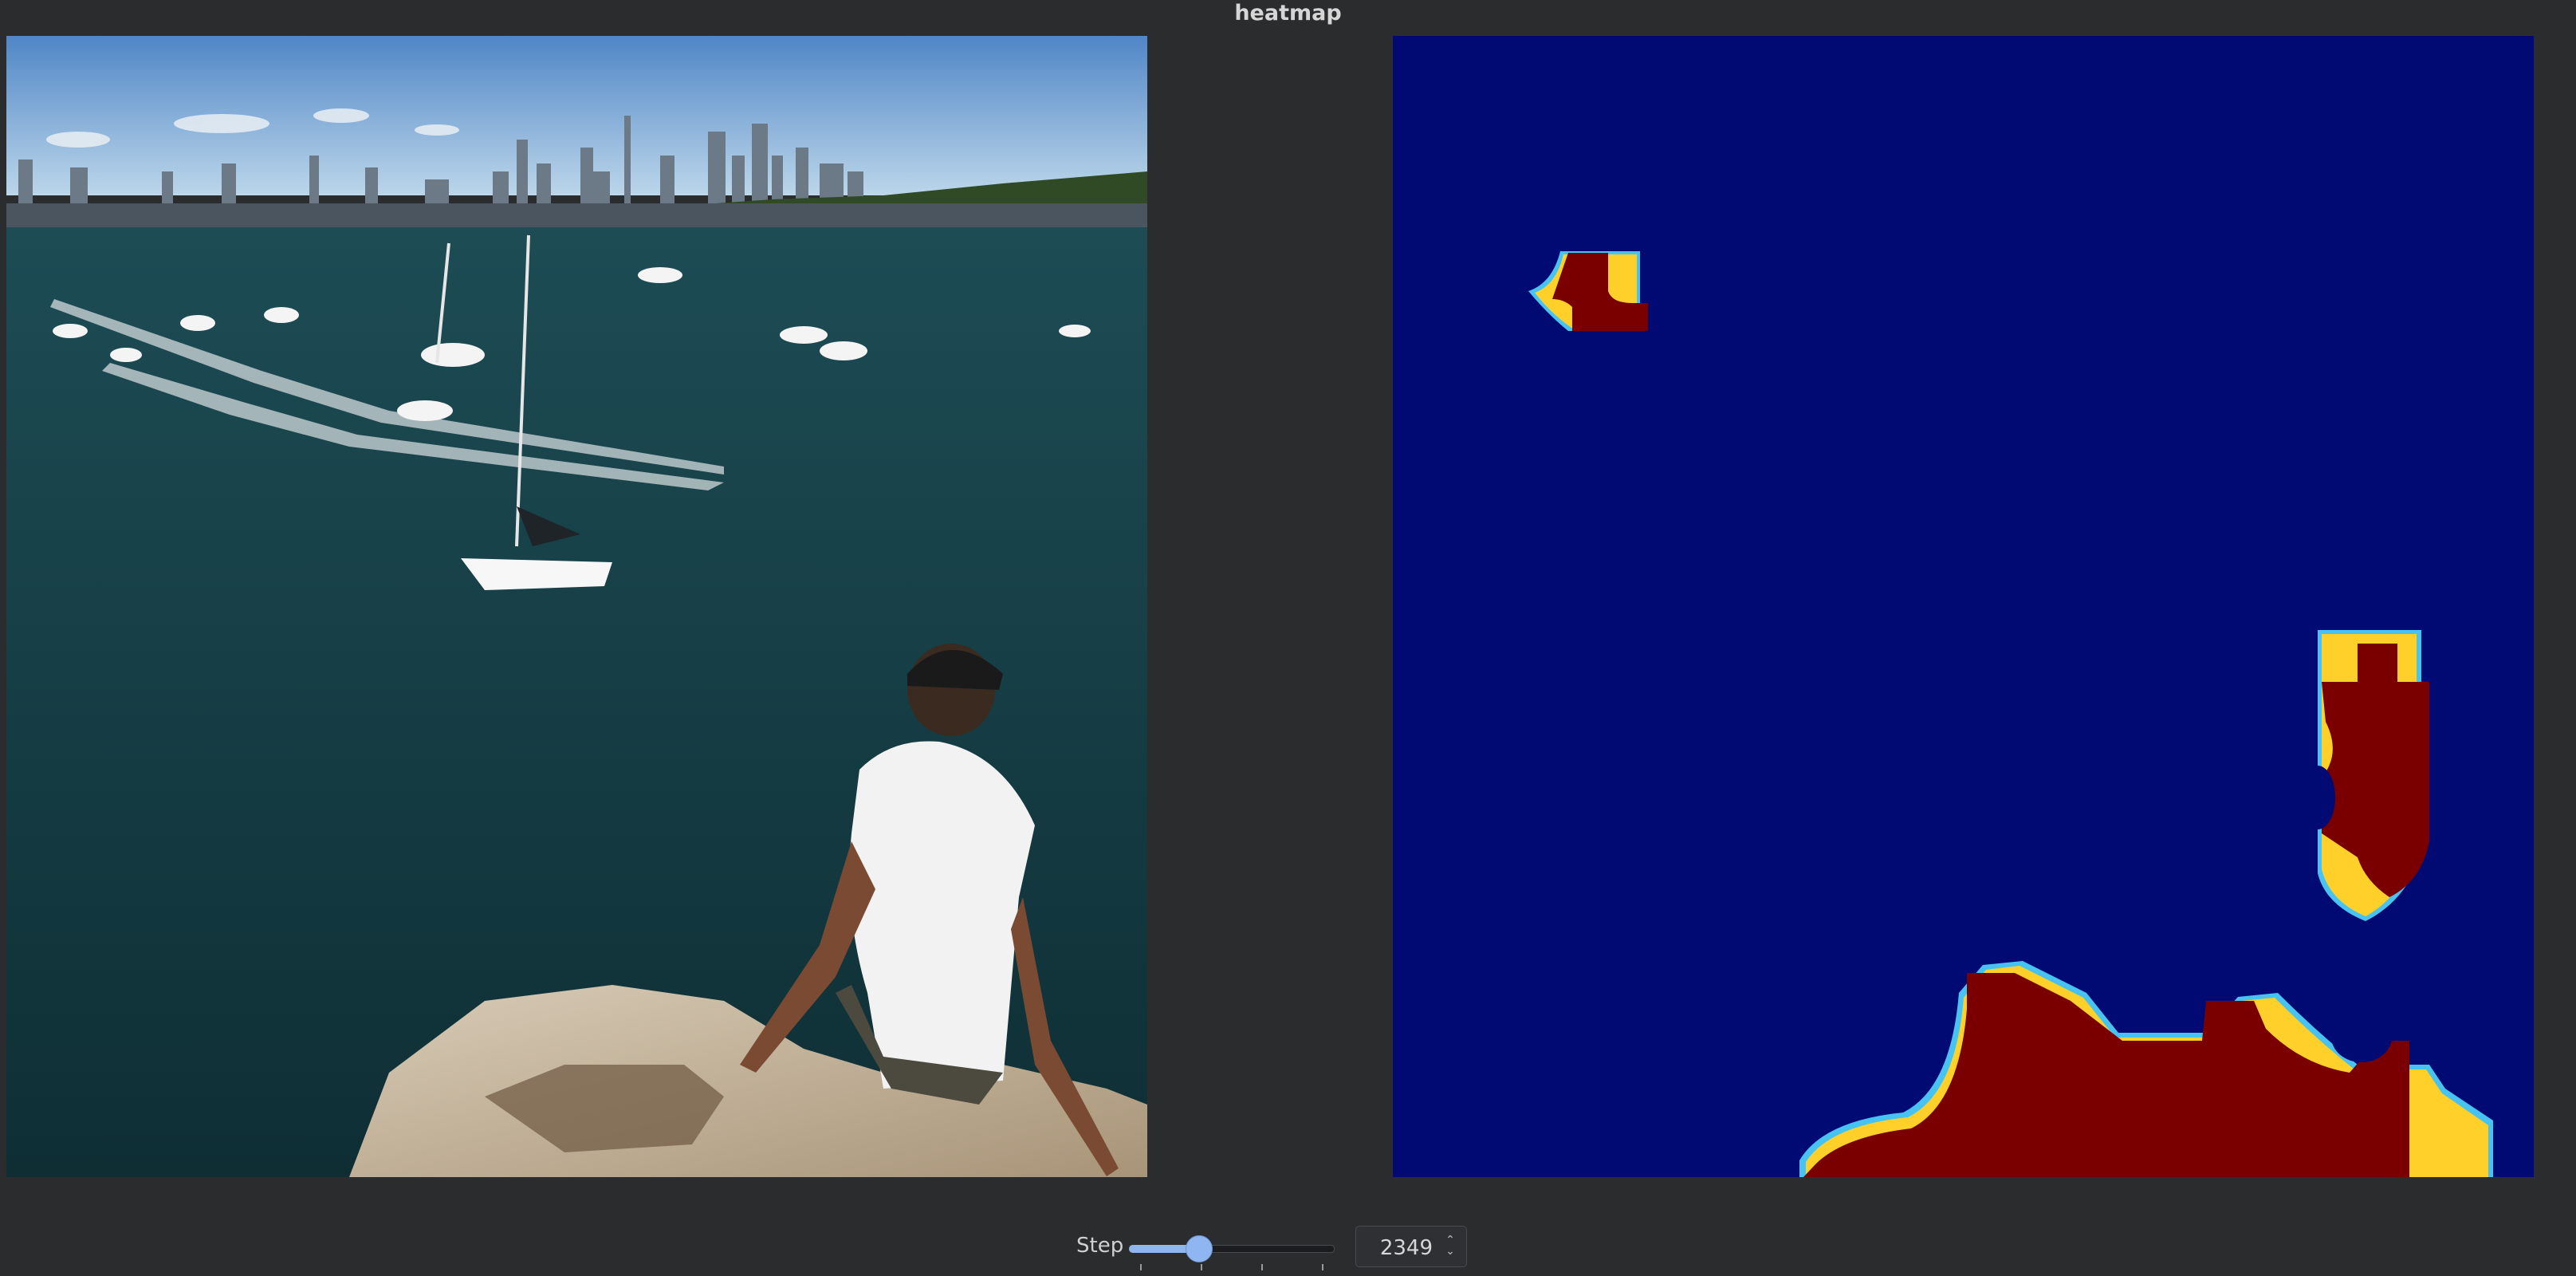 The image size is (2576, 1276). Describe the element at coordinates (1100, 1246) in the screenshot. I see `step-label: Step` at that location.